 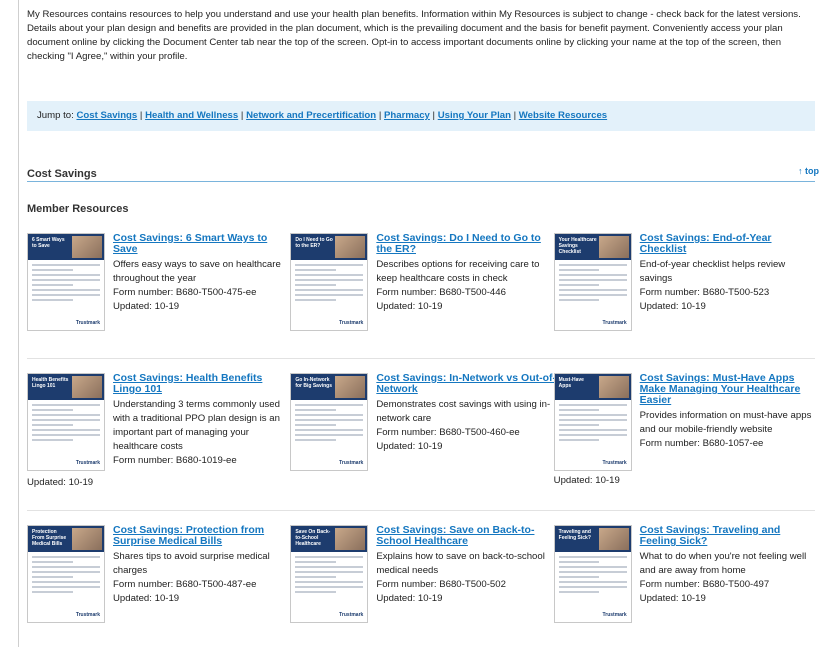 What do you see at coordinates (423, 173) in the screenshot?
I see `section-header: Cost Savings ↑ top` at bounding box center [423, 173].